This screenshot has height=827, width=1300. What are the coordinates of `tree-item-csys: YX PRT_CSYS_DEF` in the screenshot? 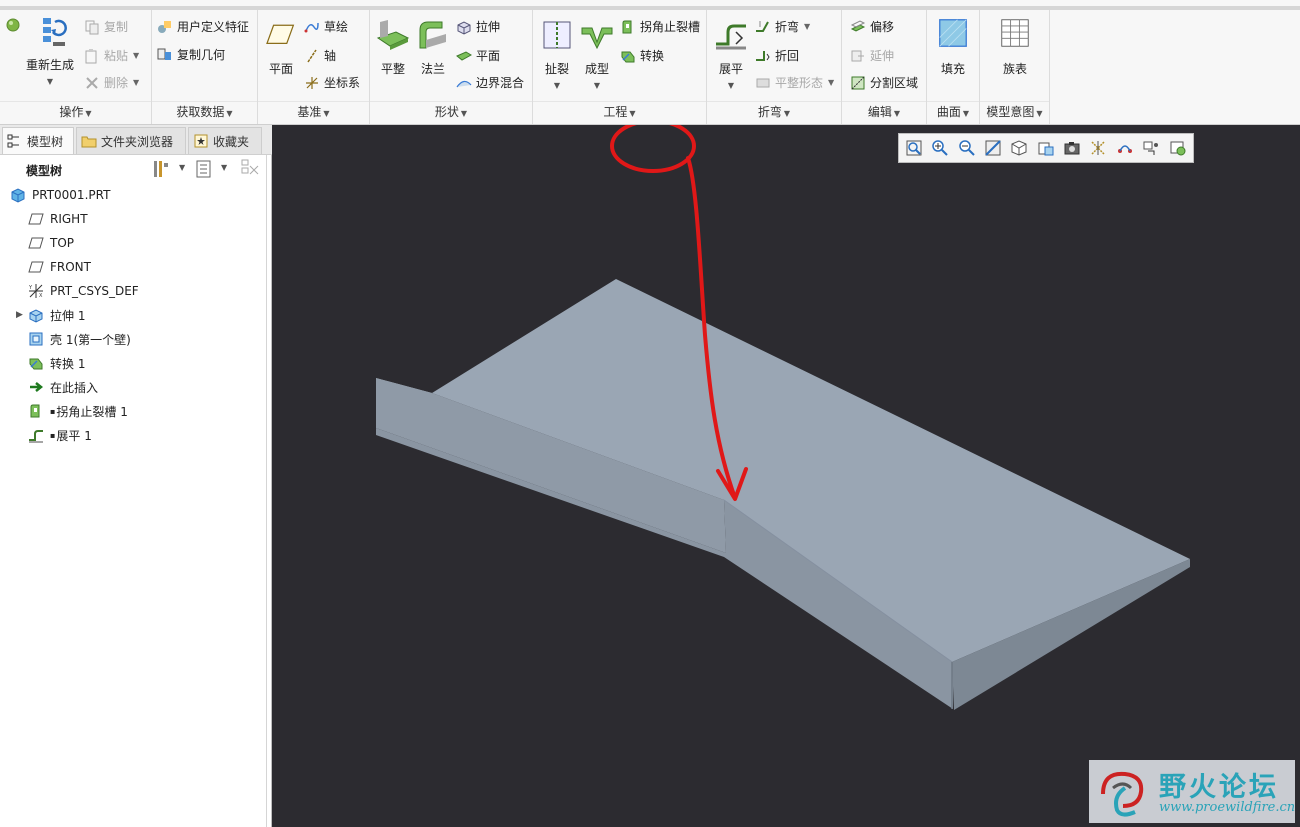 It's located at (83, 291).